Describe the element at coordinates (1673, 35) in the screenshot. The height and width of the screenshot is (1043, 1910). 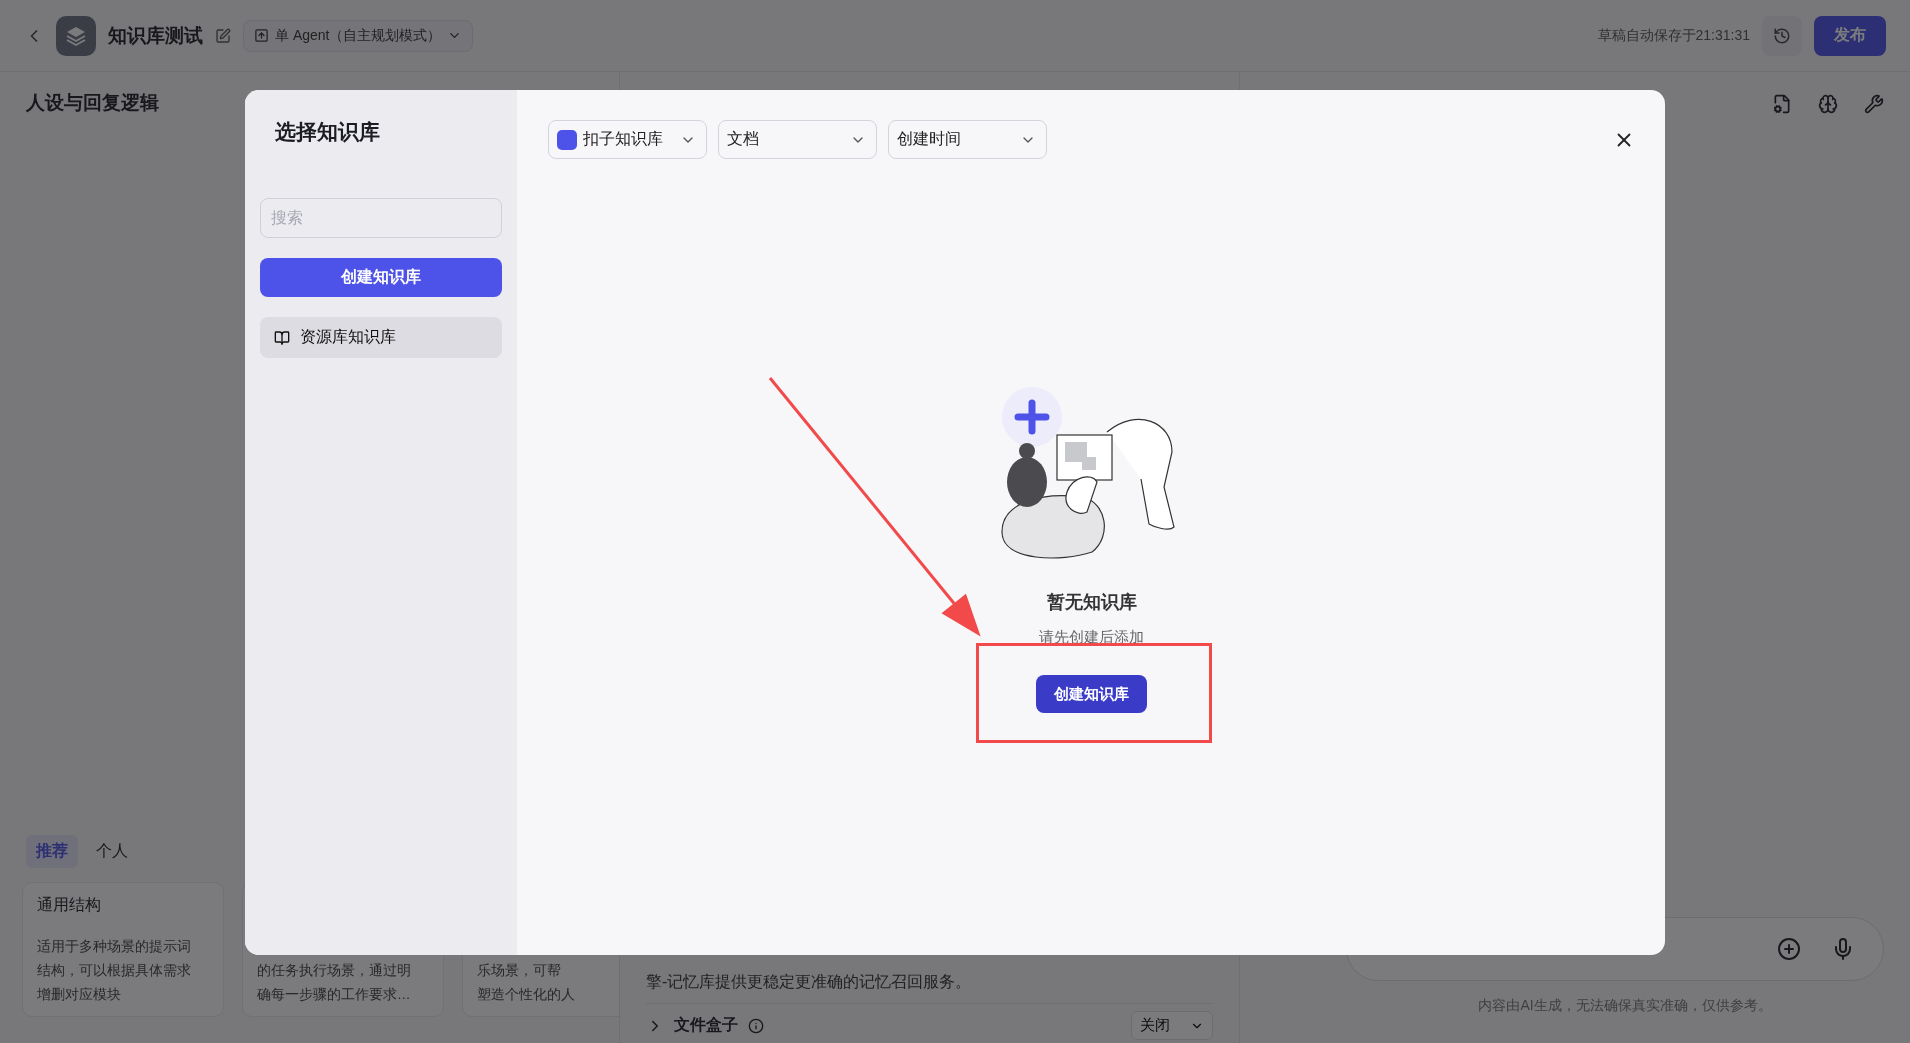
I see `autosave-text: 草稿自动保存于21:31:31` at that location.